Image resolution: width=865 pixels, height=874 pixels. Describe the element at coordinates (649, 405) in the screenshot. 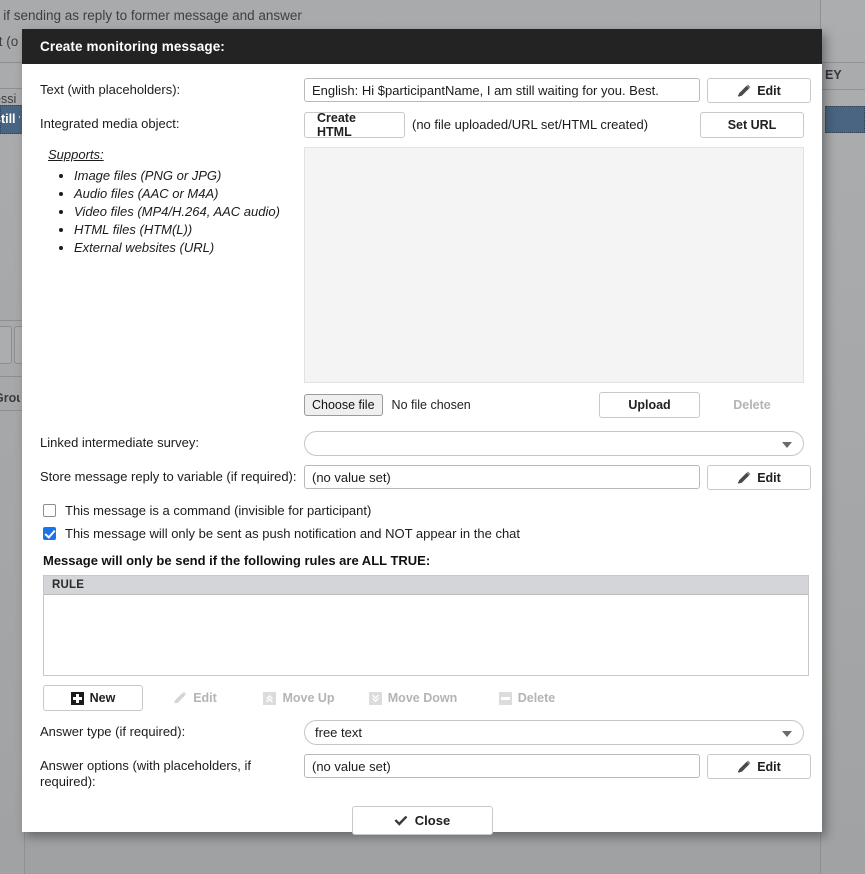

I see `upload-button: Upload` at that location.